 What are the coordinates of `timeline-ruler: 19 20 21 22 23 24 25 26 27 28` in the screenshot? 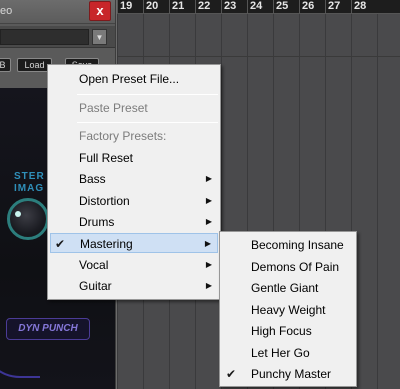 It's located at (258, 7).